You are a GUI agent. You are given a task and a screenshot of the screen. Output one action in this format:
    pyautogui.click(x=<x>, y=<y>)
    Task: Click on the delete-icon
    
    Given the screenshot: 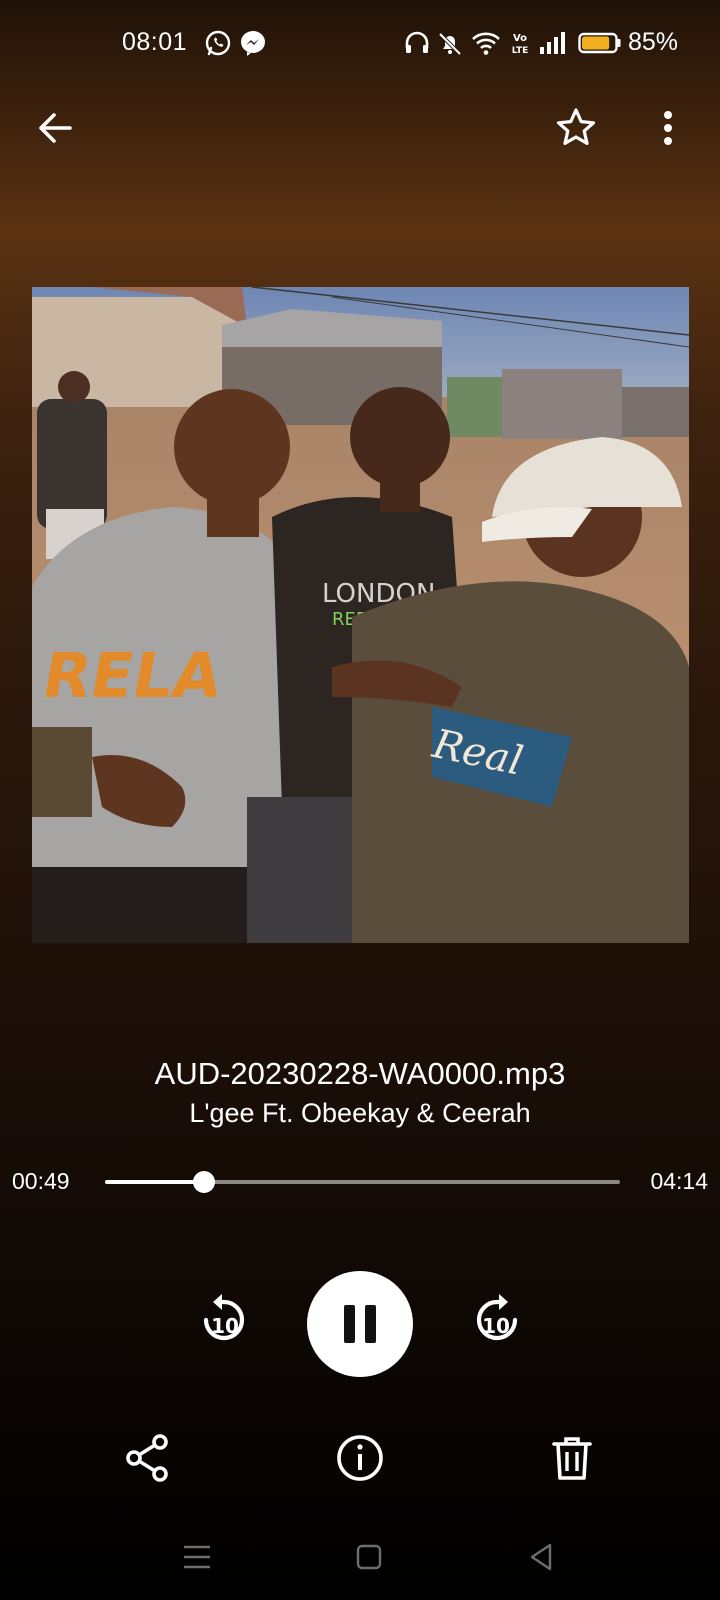 What is the action you would take?
    pyautogui.click(x=572, y=1458)
    